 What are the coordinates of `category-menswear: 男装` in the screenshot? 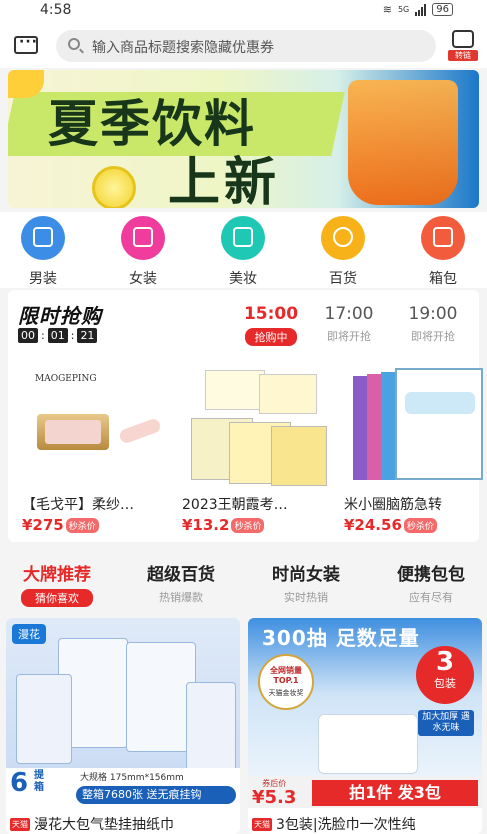 It's located at (43, 252).